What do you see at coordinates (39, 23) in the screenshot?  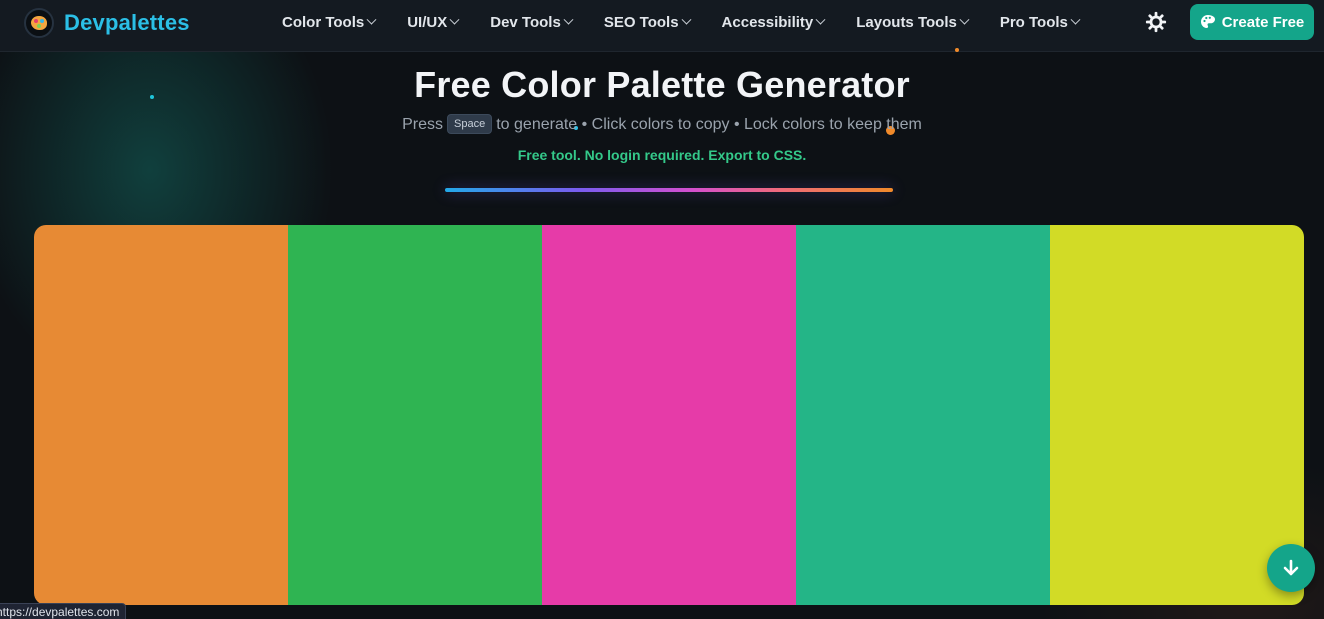 I see `palette-logo-icon` at bounding box center [39, 23].